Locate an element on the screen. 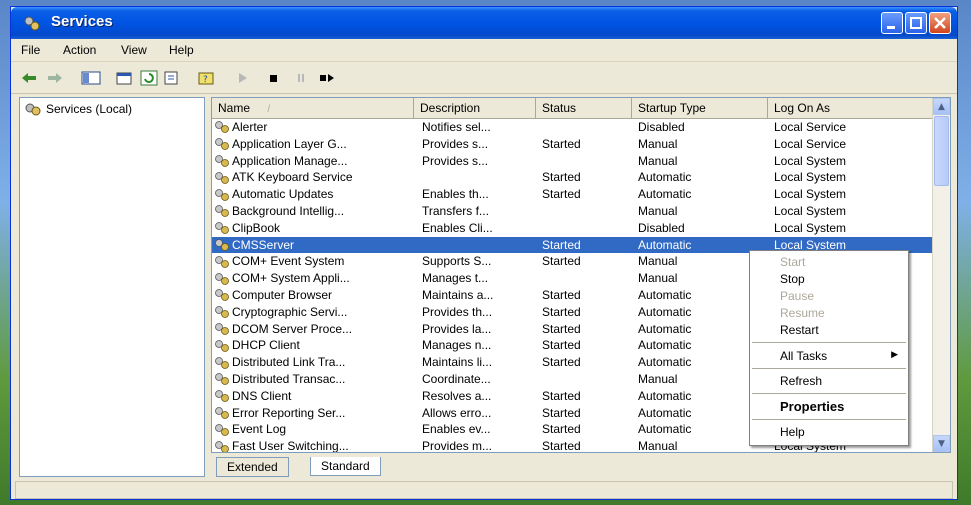 This screenshot has width=971, height=505. title-bar: Services is located at coordinates (484, 23).